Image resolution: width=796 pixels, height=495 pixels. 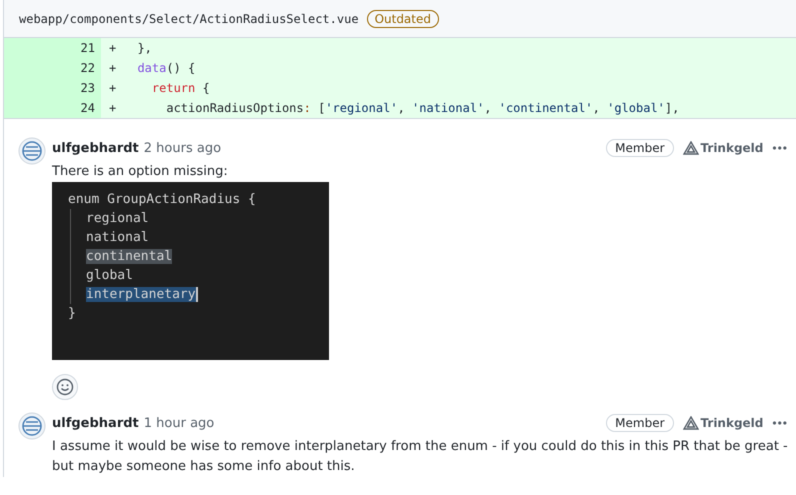 What do you see at coordinates (166, 68) in the screenshot?
I see `code-line: data() {` at bounding box center [166, 68].